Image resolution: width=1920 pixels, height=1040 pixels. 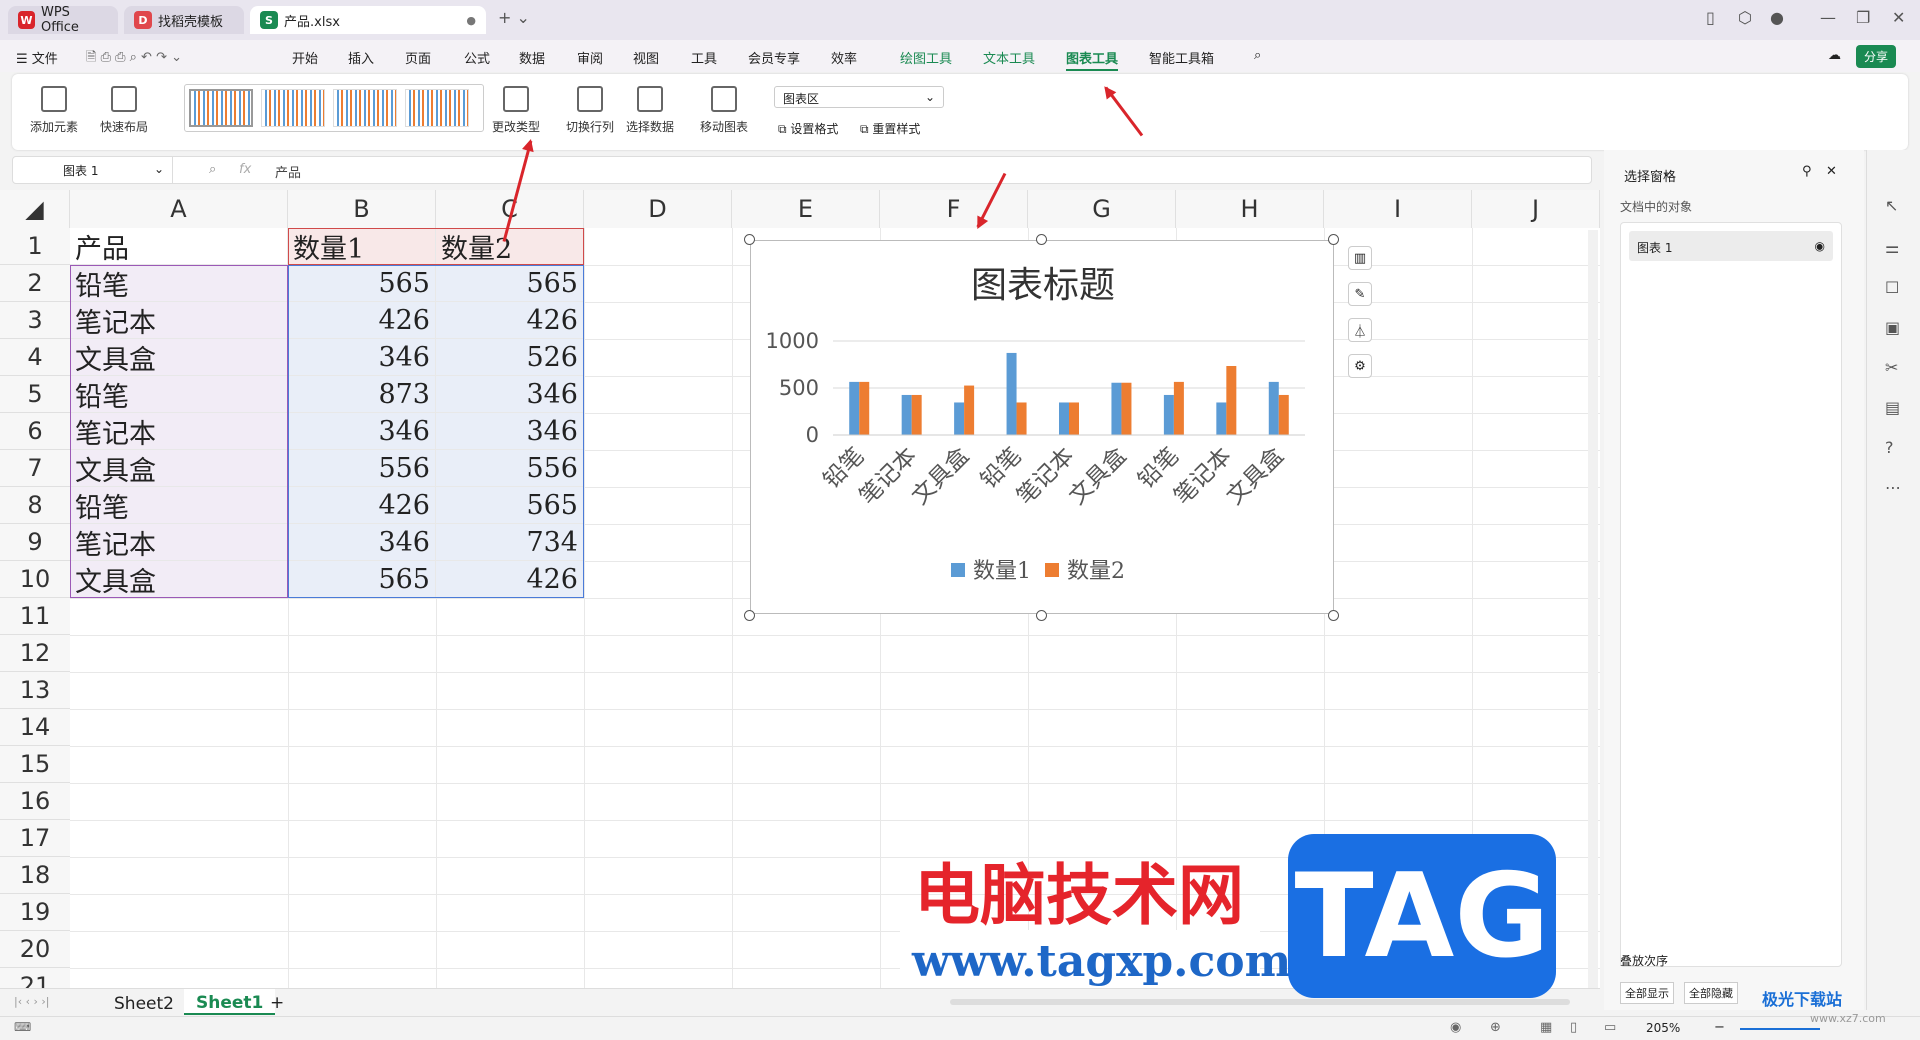 I want to click on eye-protect-icon: ◉, so click(x=1455, y=1027).